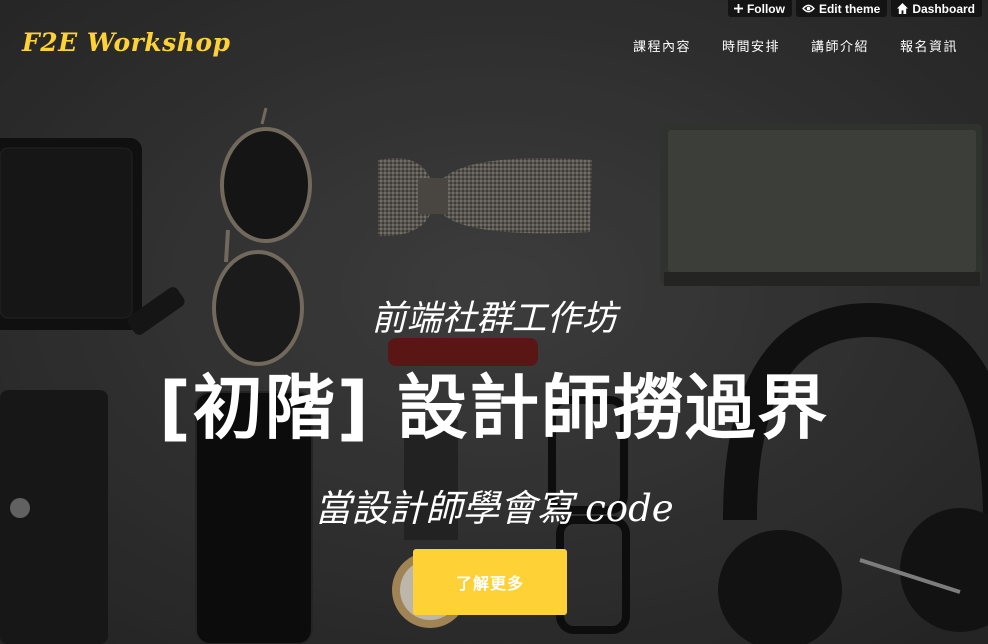 The width and height of the screenshot is (988, 644). I want to click on plus-icon, so click(738, 8).